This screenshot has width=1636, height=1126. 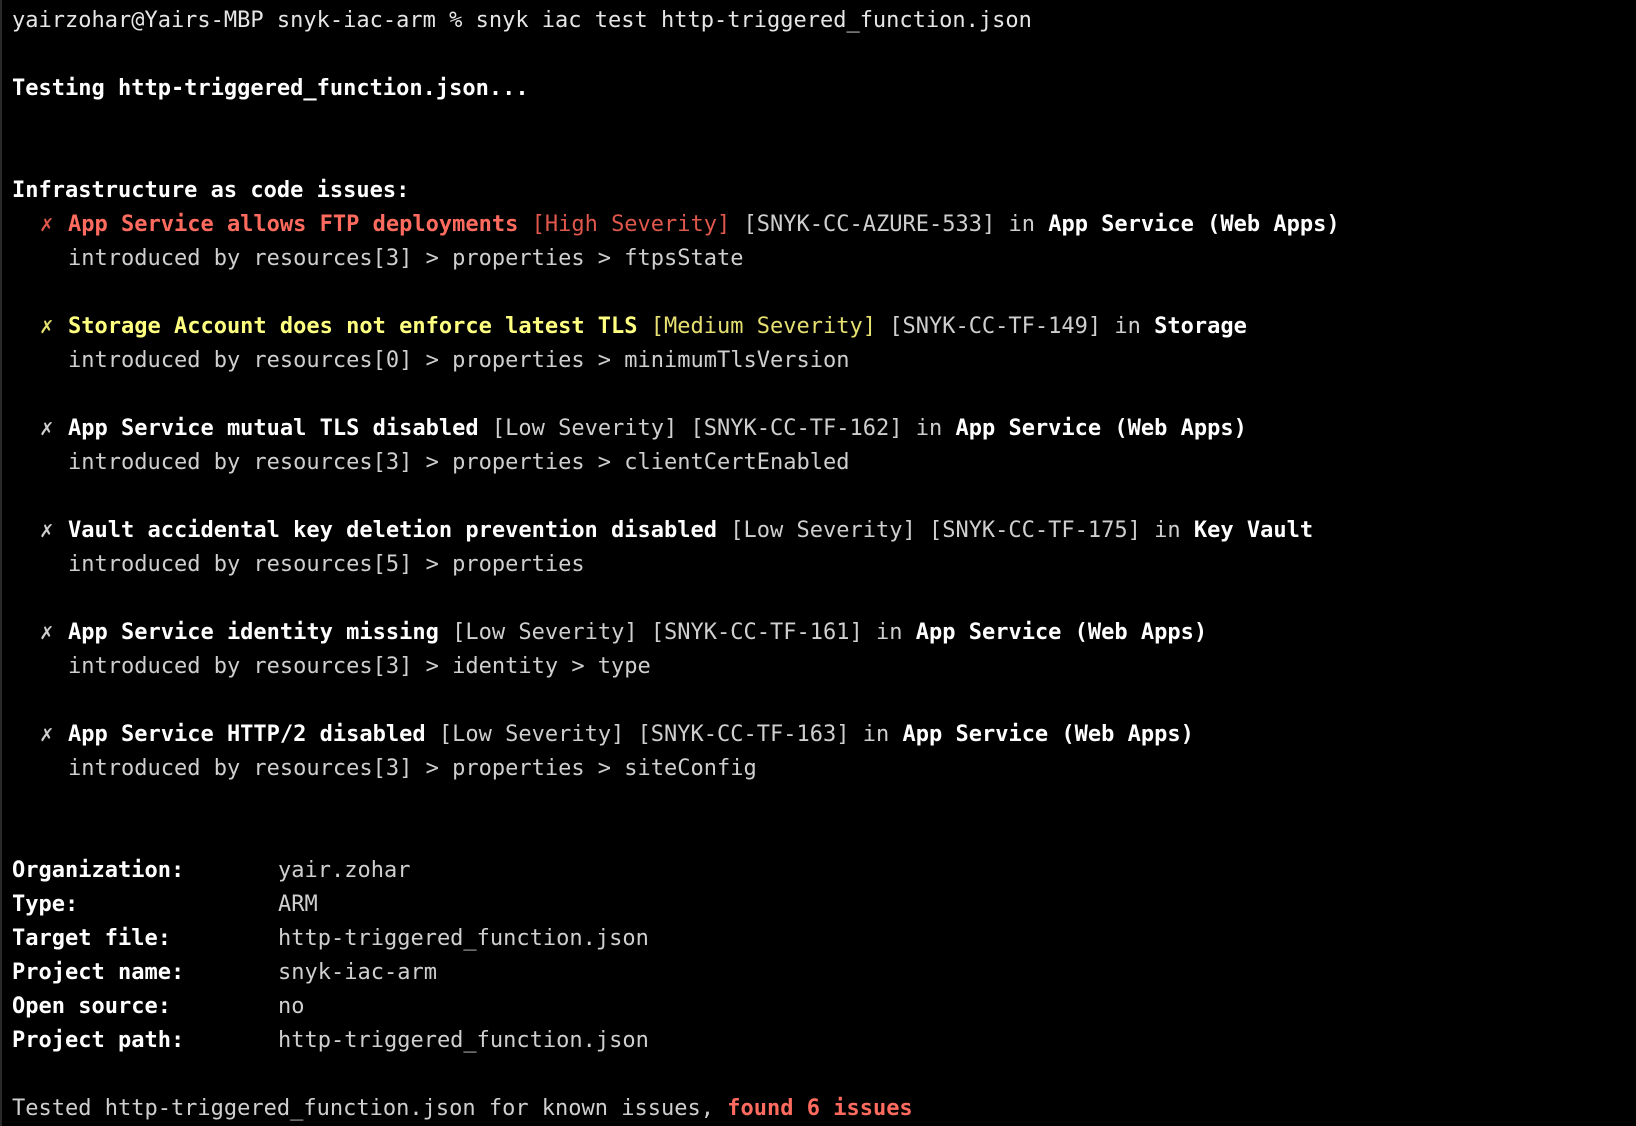 I want to click on summary-row-project-name: Project name: snyk-iac-arm, so click(x=819, y=973).